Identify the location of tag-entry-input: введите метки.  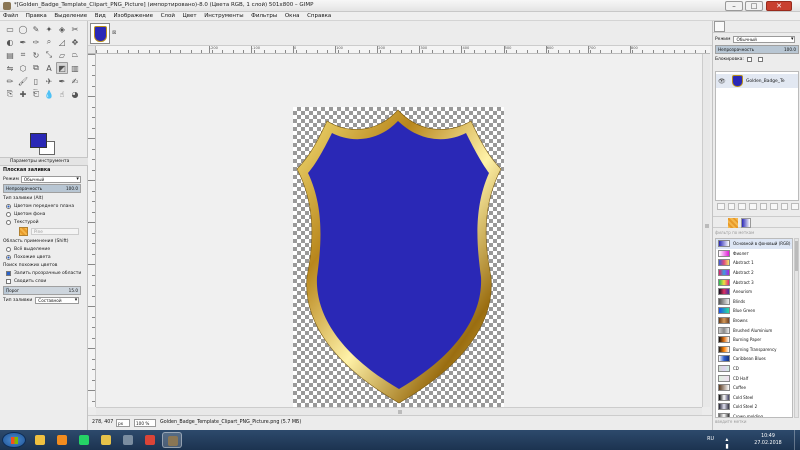
(757, 422).